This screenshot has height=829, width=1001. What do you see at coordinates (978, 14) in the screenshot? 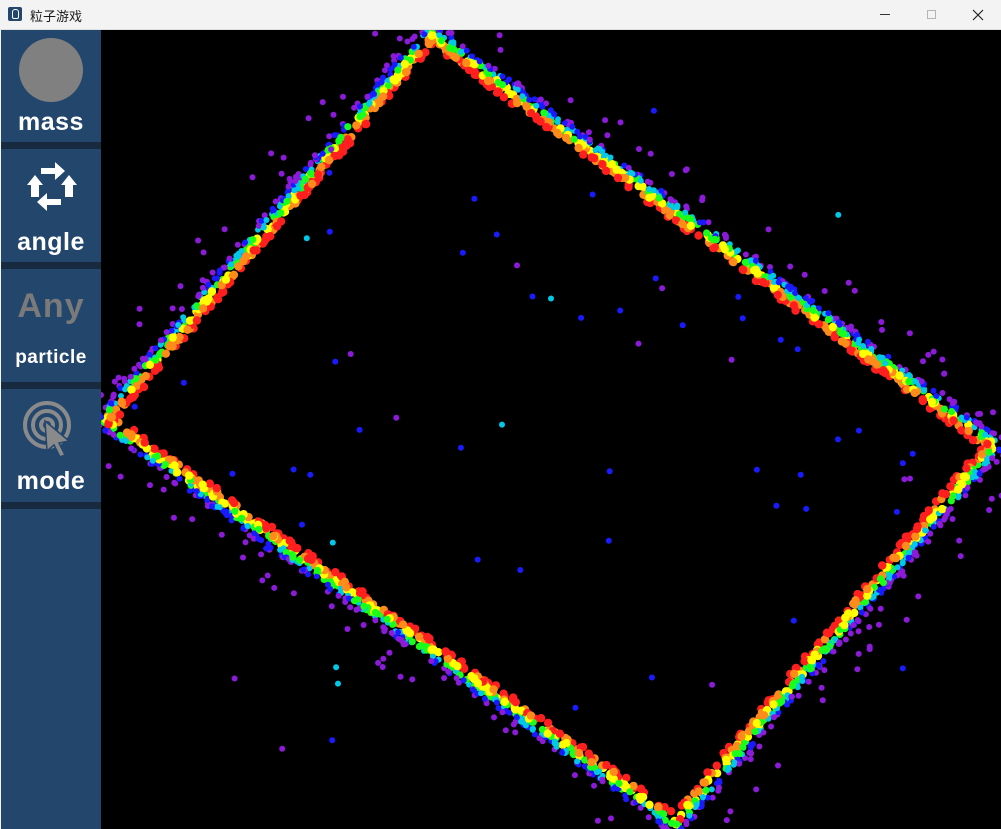
I see `close-button` at bounding box center [978, 14].